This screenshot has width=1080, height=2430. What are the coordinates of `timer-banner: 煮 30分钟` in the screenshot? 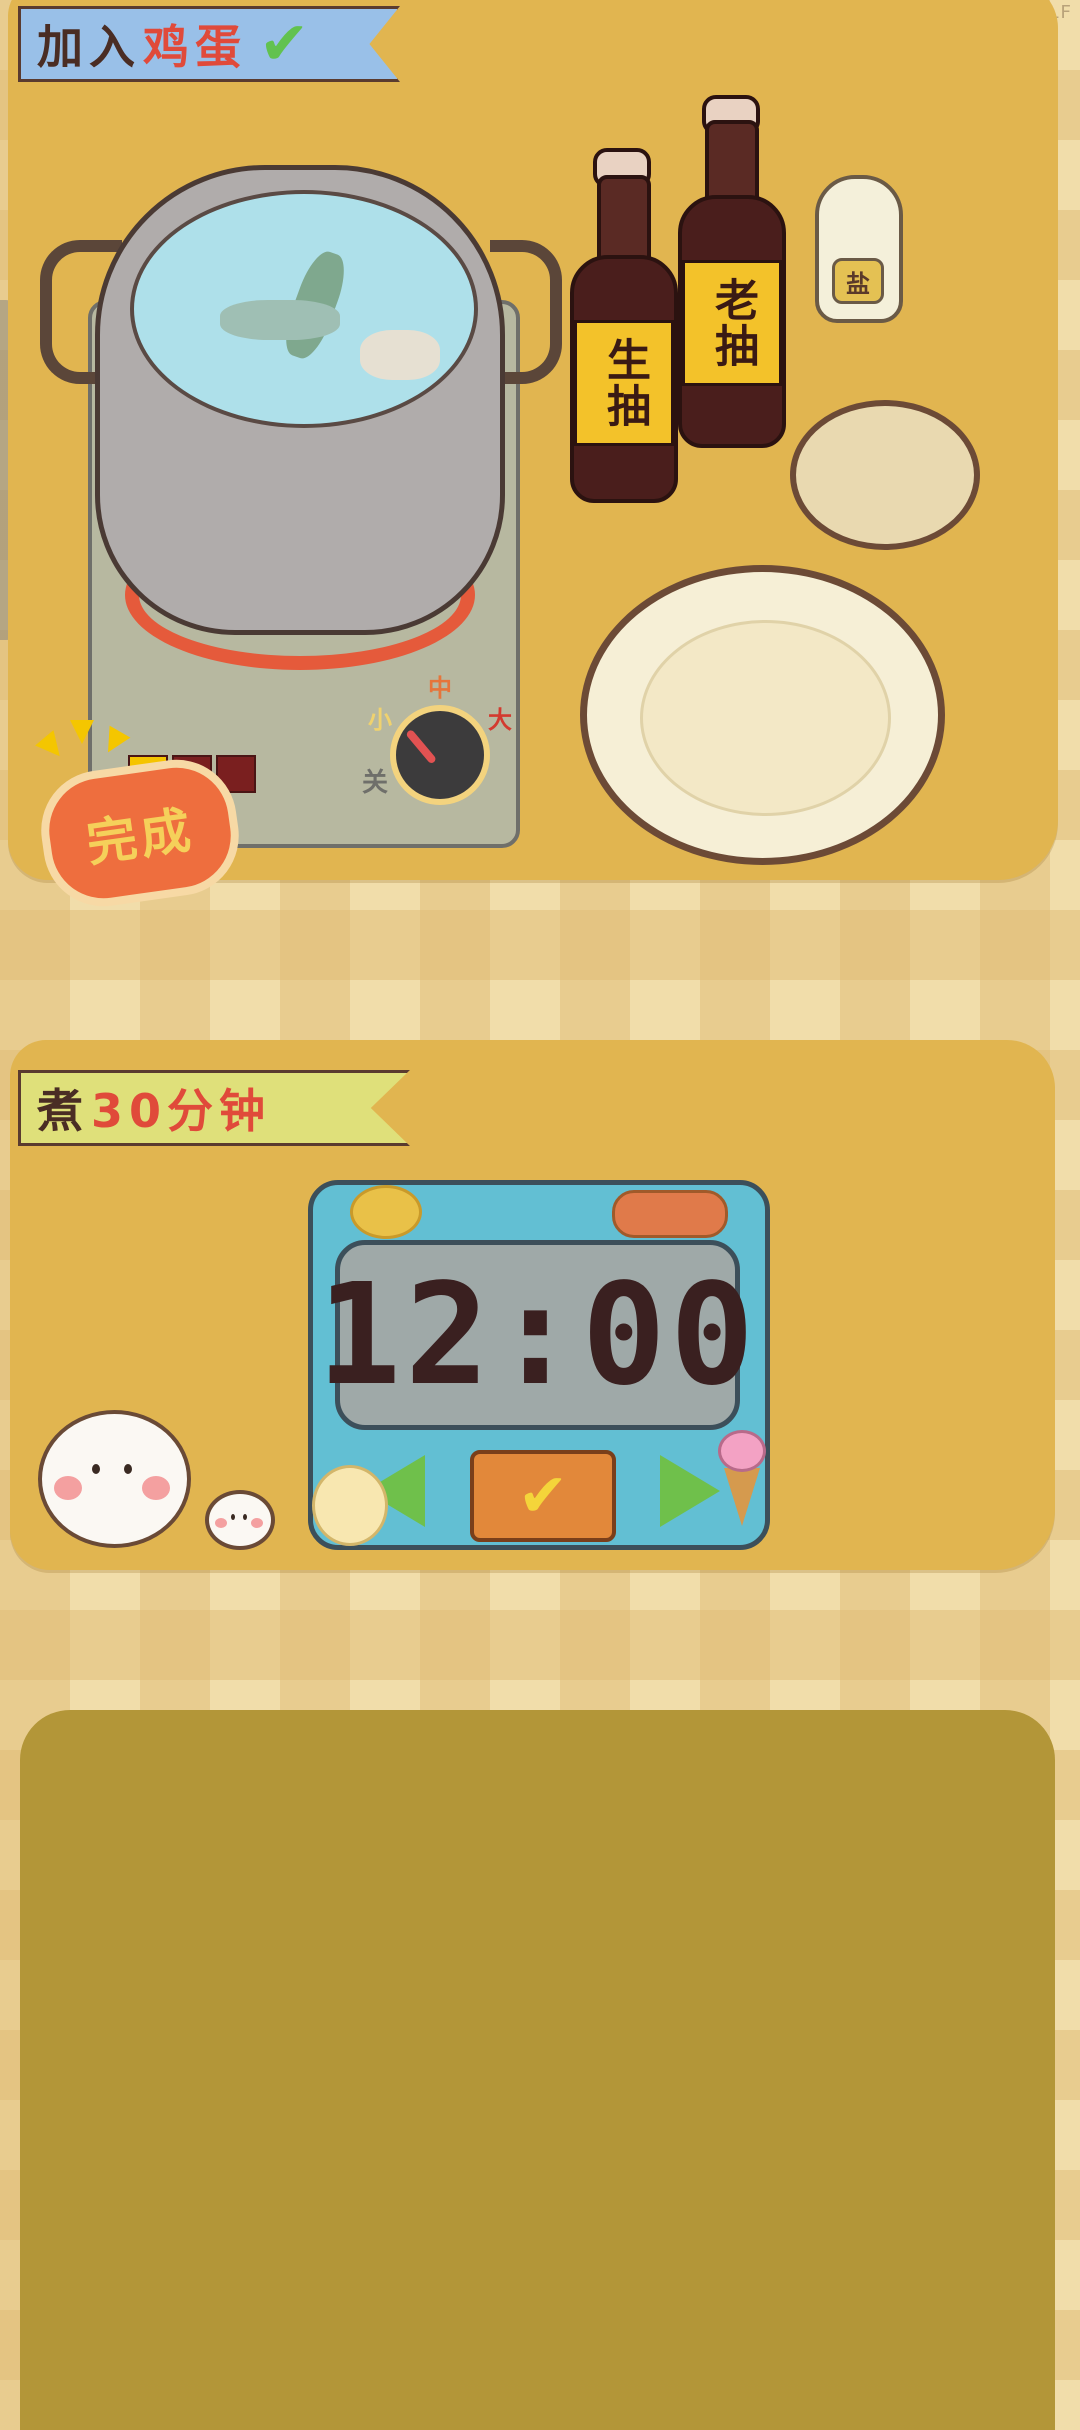 It's located at (214, 1108).